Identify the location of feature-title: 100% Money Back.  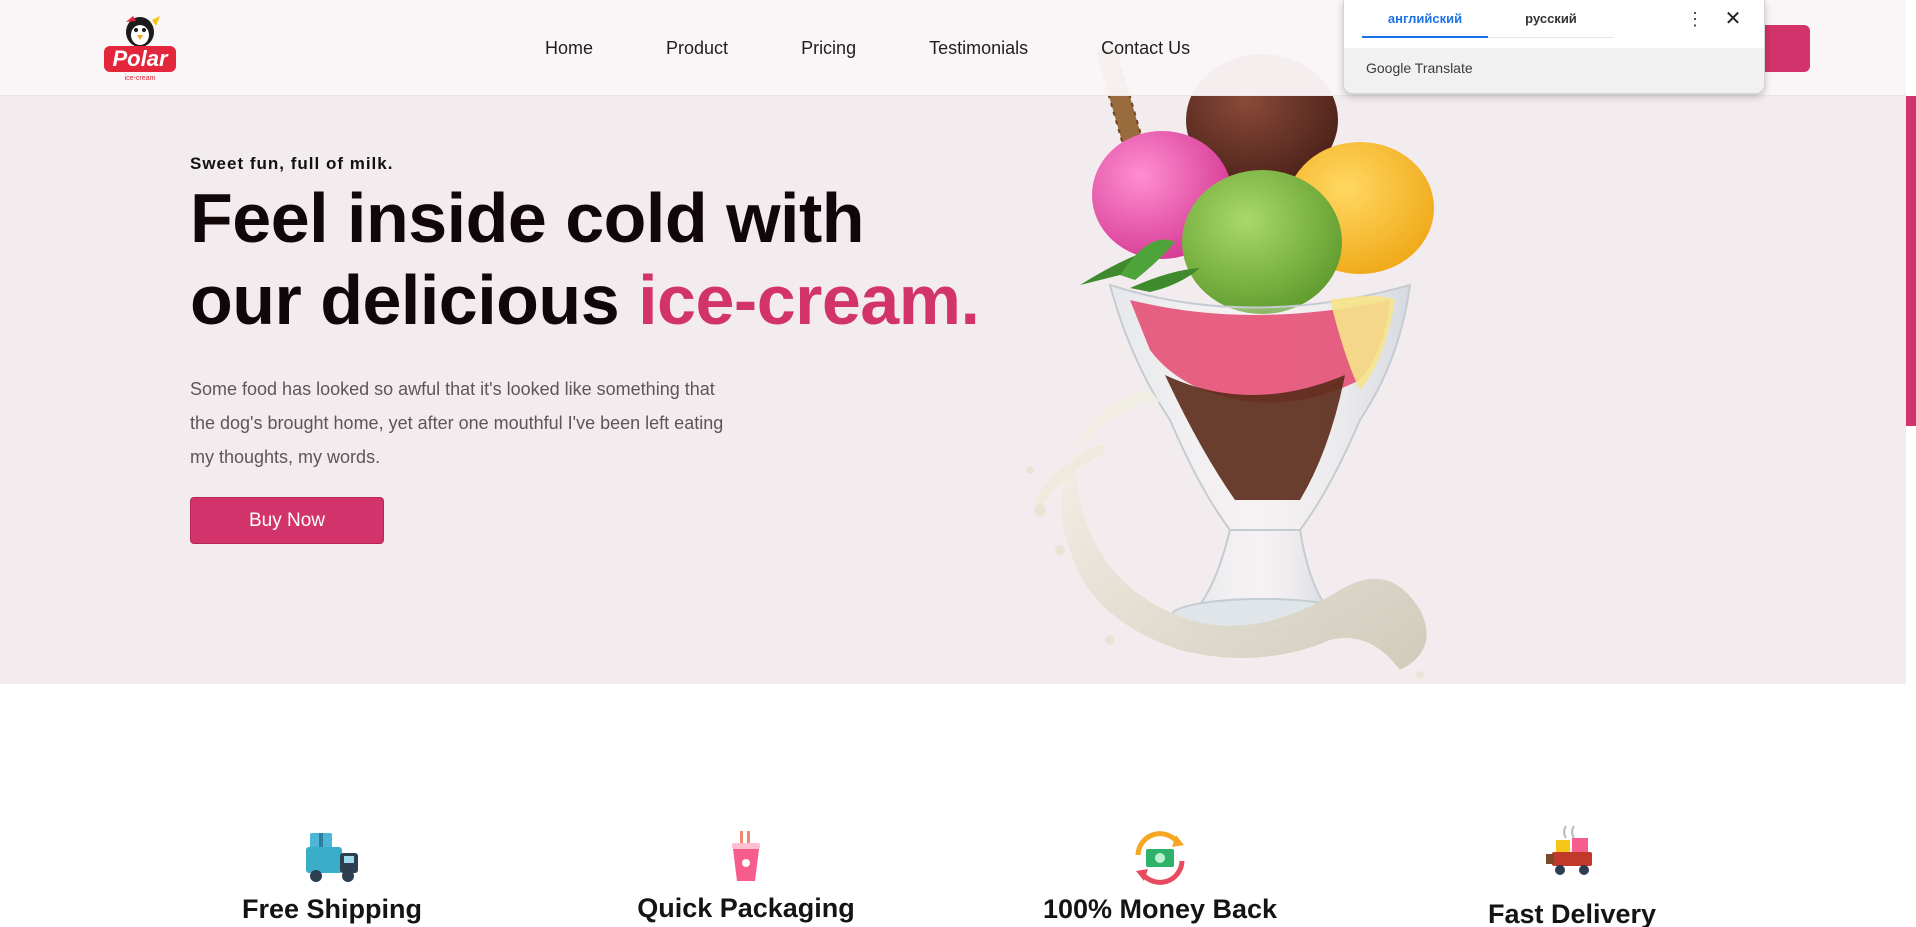
(1160, 909).